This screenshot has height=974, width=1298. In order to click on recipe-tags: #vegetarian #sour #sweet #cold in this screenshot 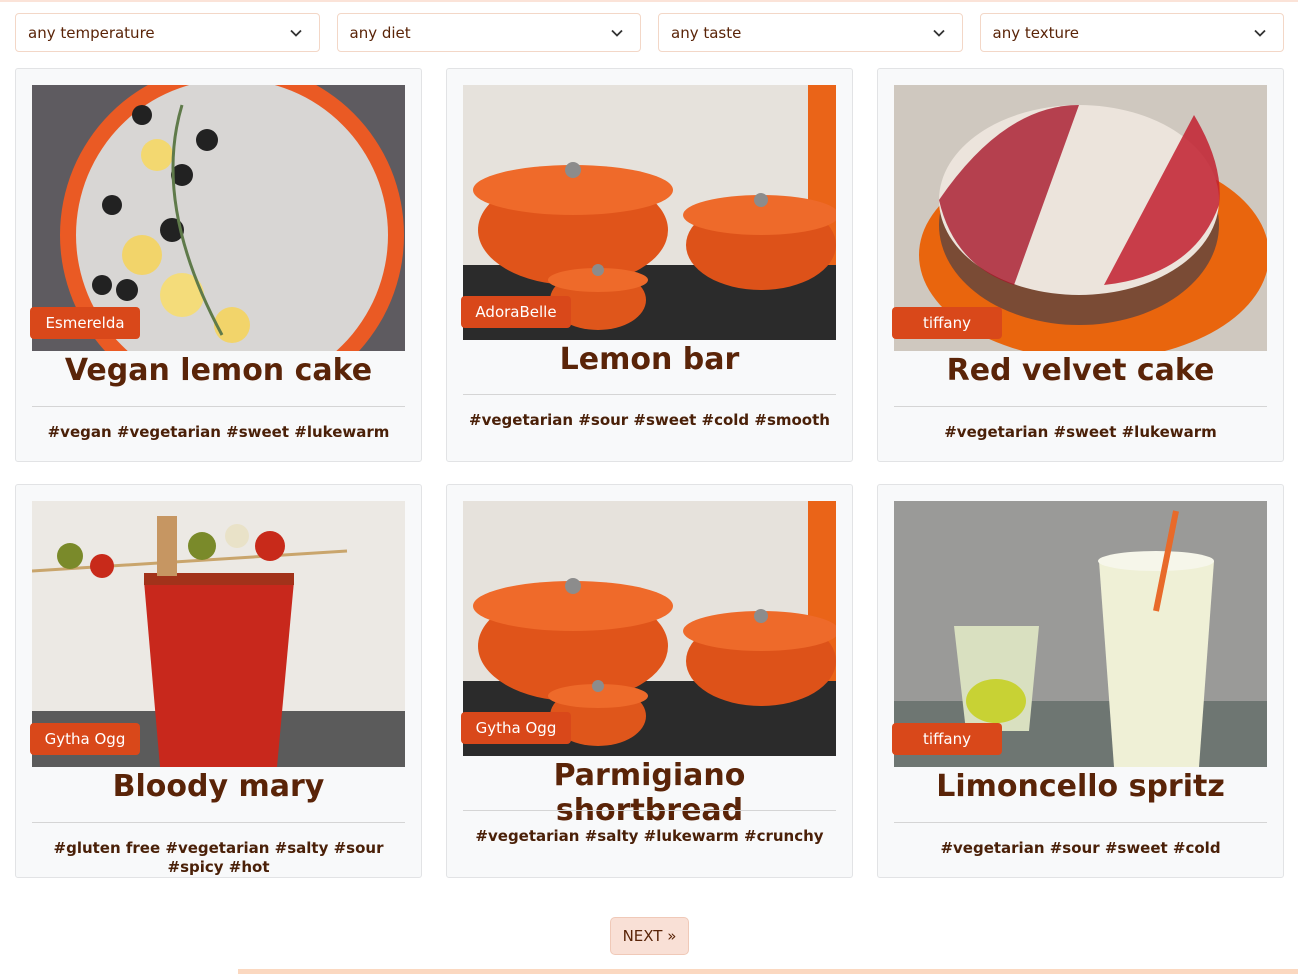, I will do `click(1080, 848)`.